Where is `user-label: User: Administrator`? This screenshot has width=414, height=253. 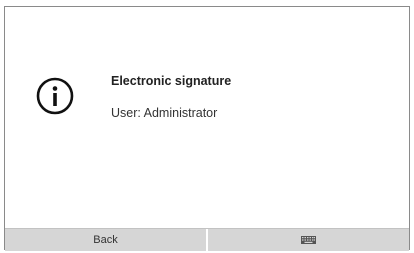
user-label: User: Administrator is located at coordinates (164, 113).